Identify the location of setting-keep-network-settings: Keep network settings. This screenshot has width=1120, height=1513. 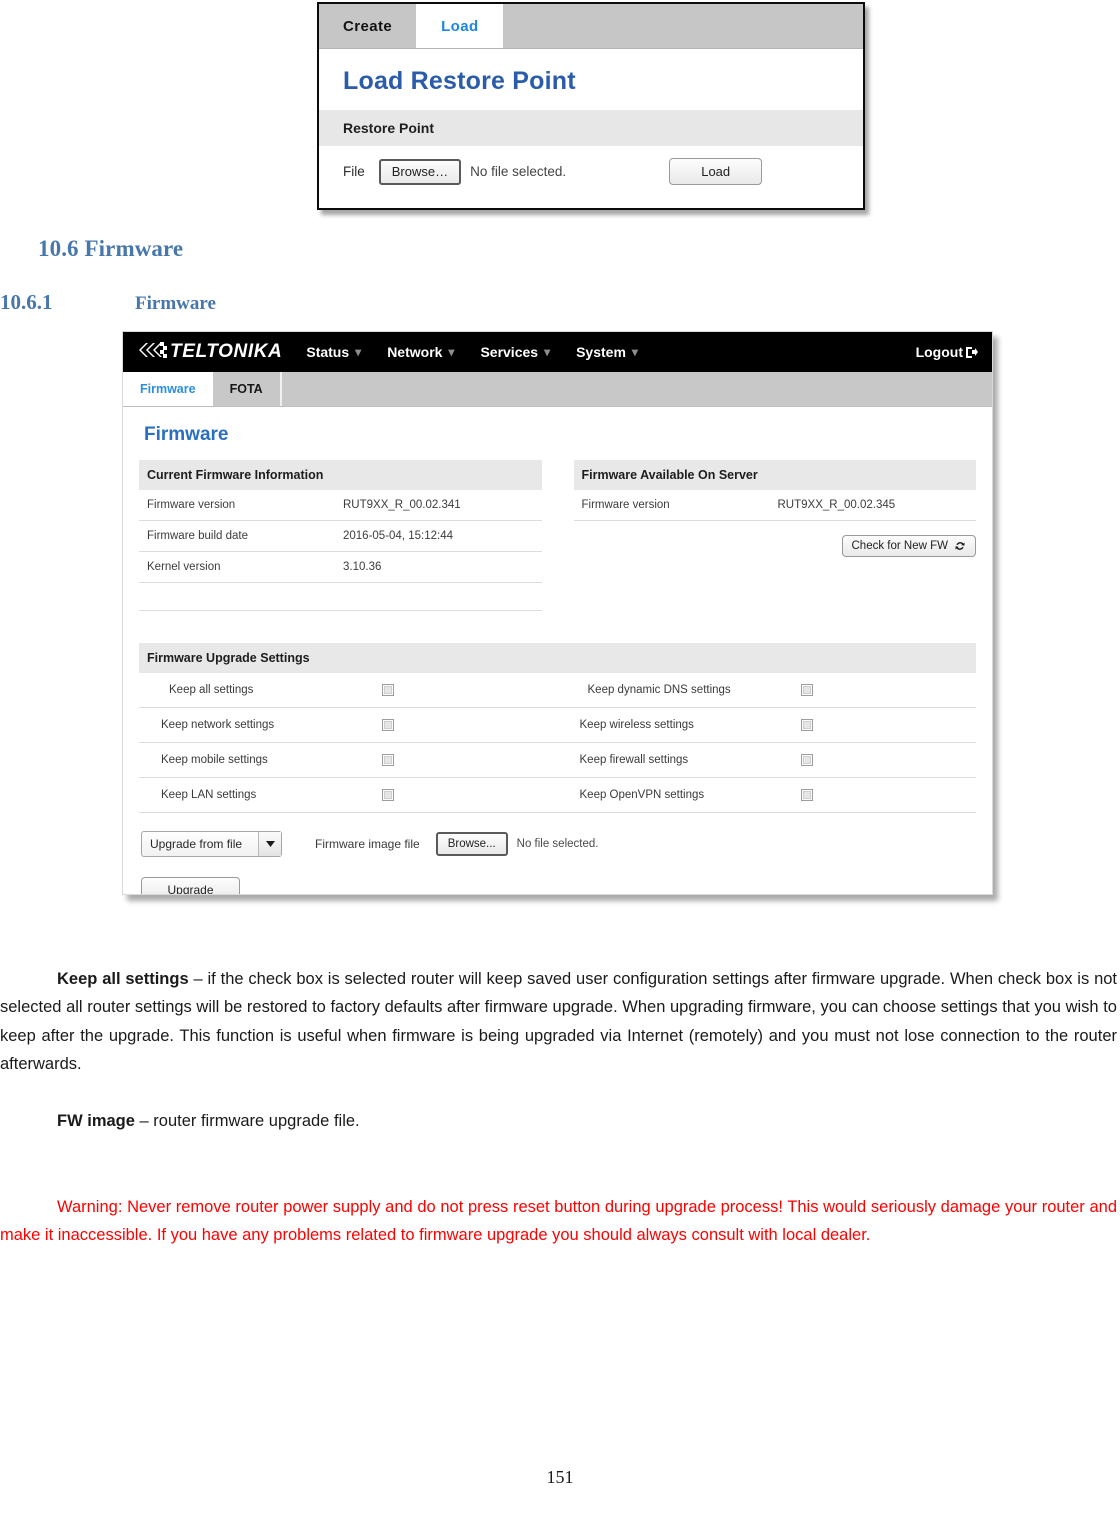
(348, 725).